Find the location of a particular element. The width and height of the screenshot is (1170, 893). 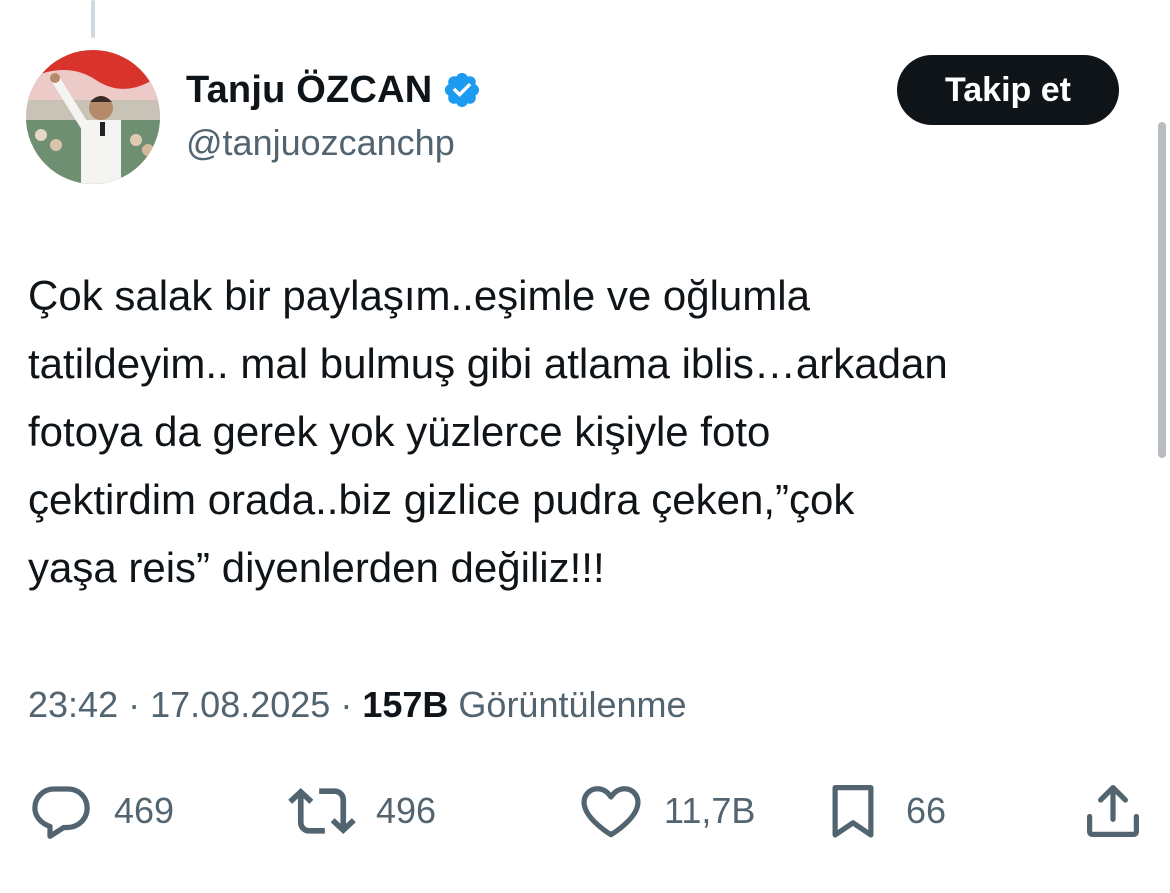

verified-badge-icon is located at coordinates (462, 90).